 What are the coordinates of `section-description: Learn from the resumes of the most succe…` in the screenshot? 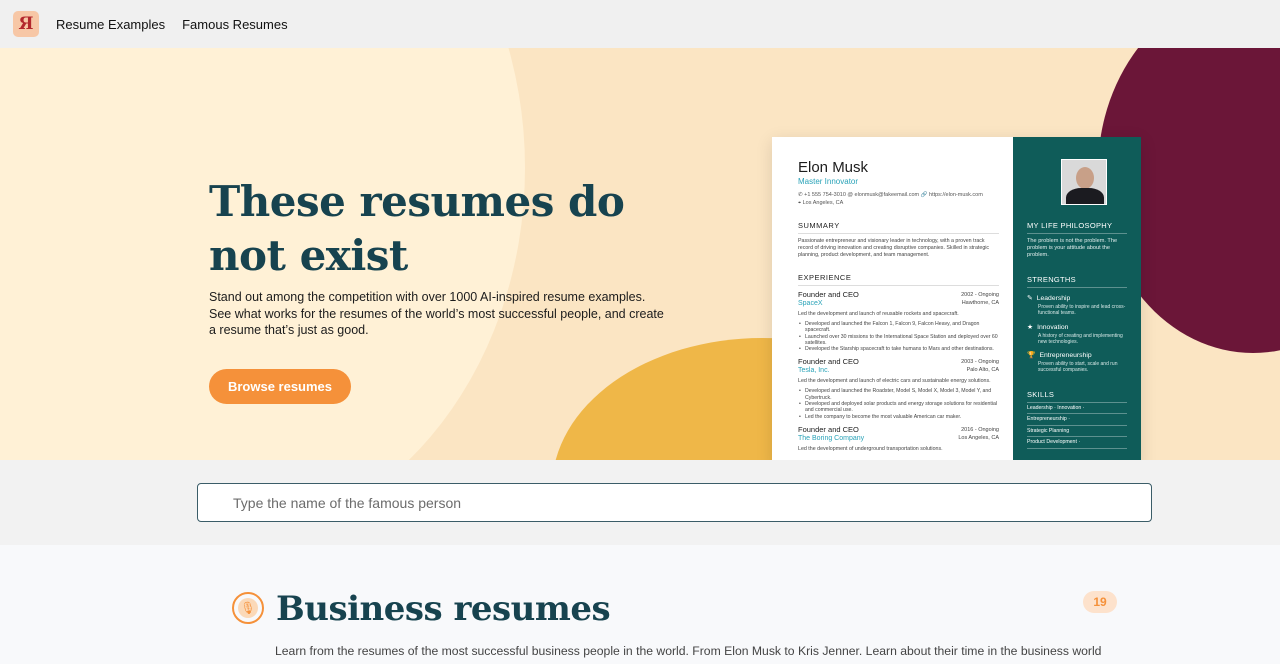 It's located at (688, 654).